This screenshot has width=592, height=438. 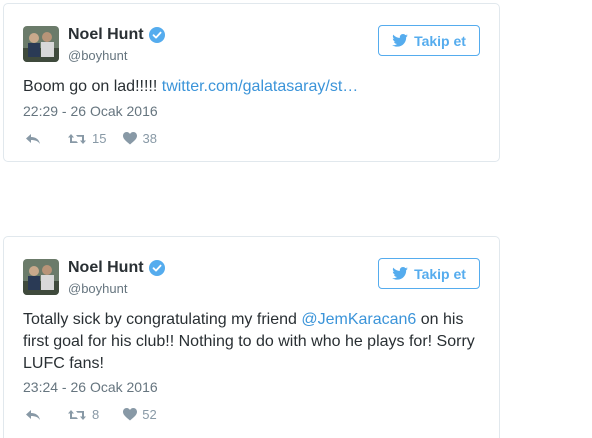 What do you see at coordinates (96, 414) in the screenshot?
I see `retweet-count: 8` at bounding box center [96, 414].